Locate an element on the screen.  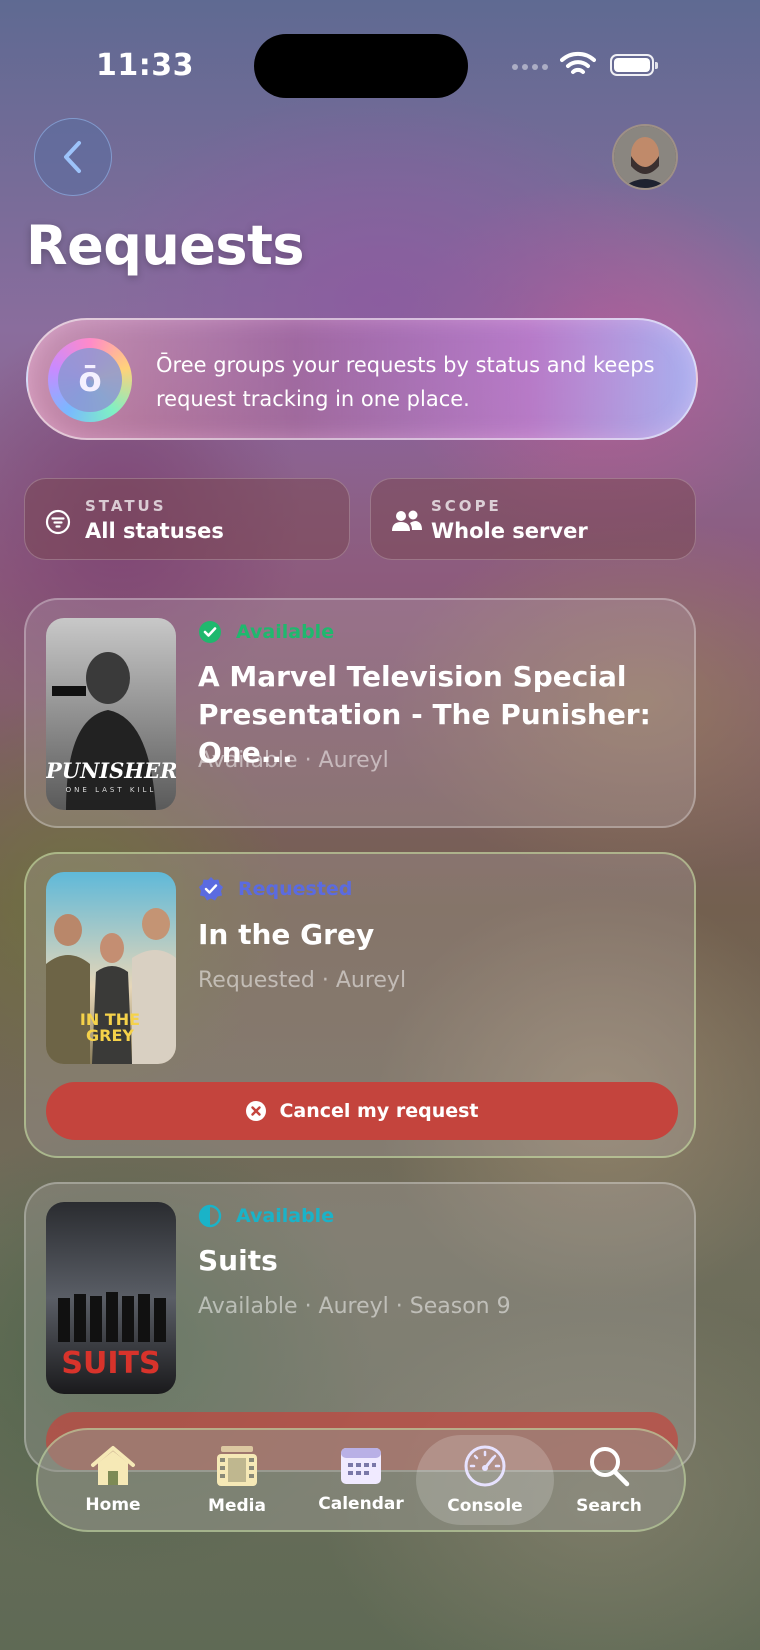
chevron-left-icon is located at coordinates (72, 157).